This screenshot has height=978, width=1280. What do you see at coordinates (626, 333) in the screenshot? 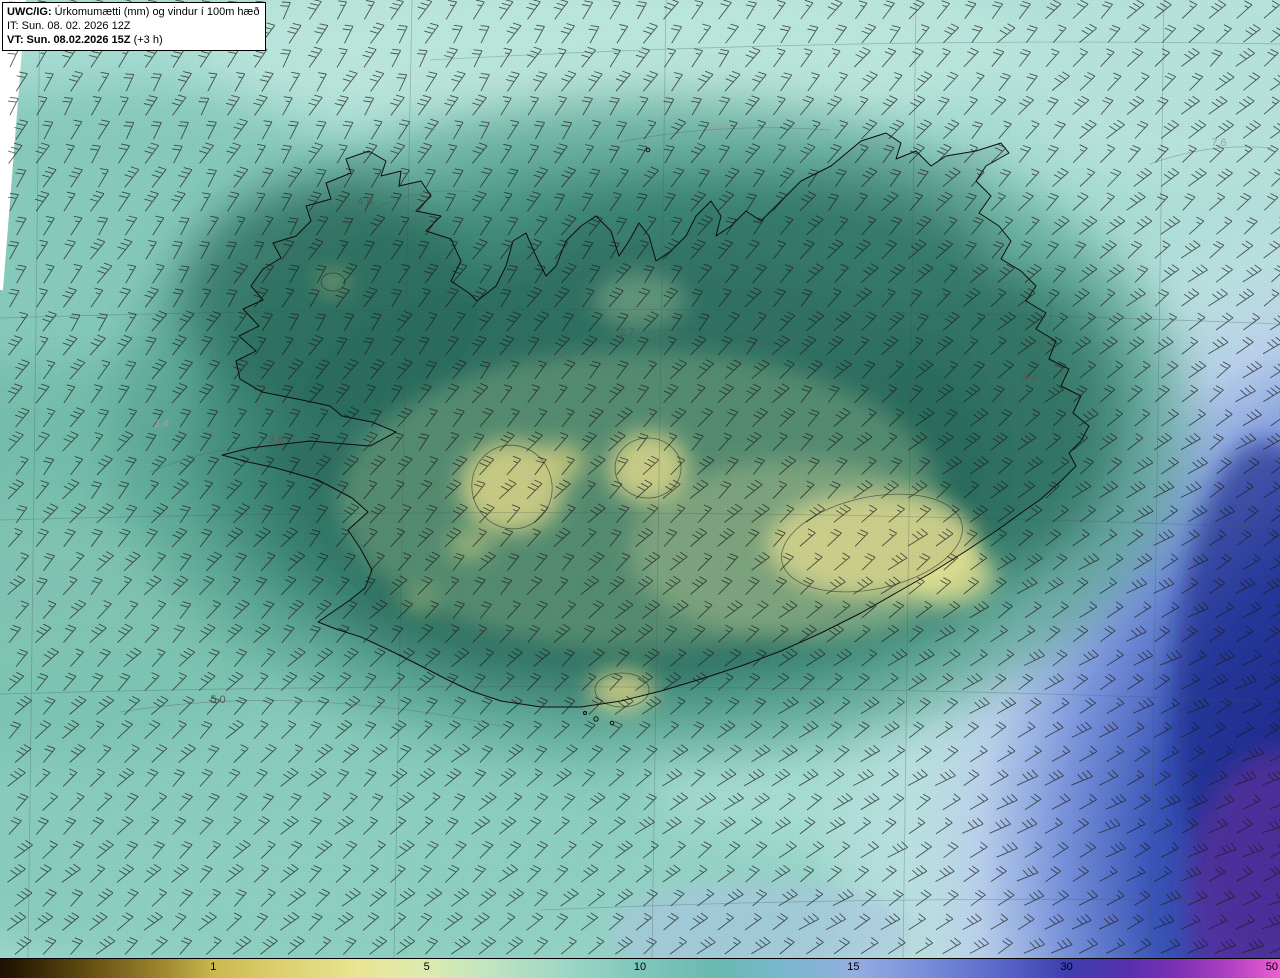
I see `contour-label: 2.7` at bounding box center [626, 333].